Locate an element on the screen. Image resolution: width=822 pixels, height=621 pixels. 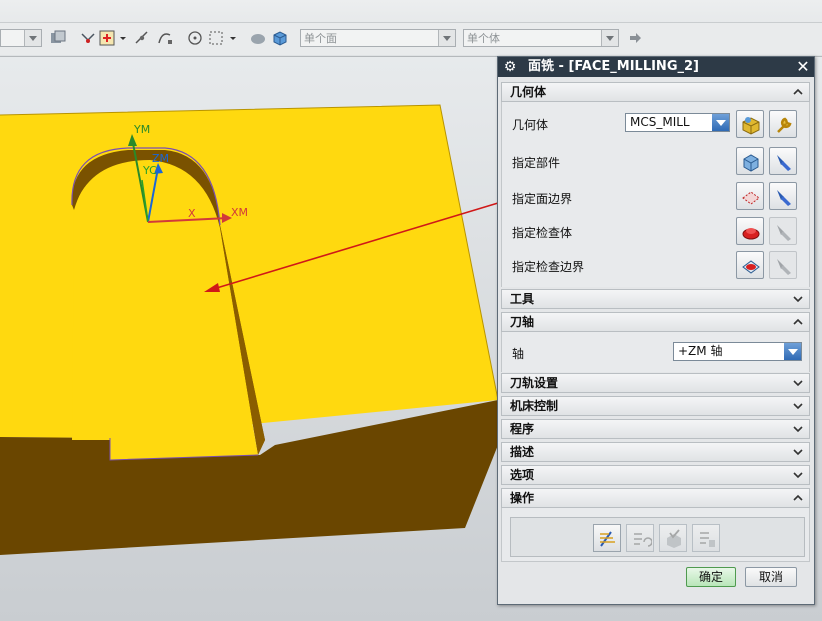
section-geometry-body: 几何体 MCS_MILL 指定部件 指定面边界 指定检查体 指定检查边界 is located at coordinates (655, 194).